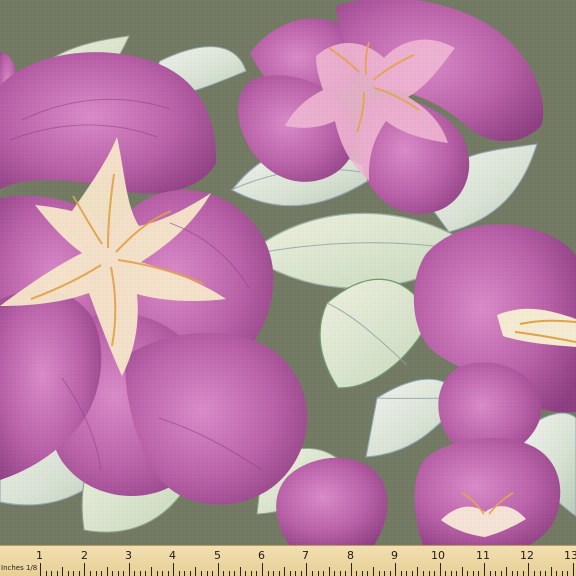 Image resolution: width=576 pixels, height=576 pixels. I want to click on ruler-number-10: 10, so click(438, 555).